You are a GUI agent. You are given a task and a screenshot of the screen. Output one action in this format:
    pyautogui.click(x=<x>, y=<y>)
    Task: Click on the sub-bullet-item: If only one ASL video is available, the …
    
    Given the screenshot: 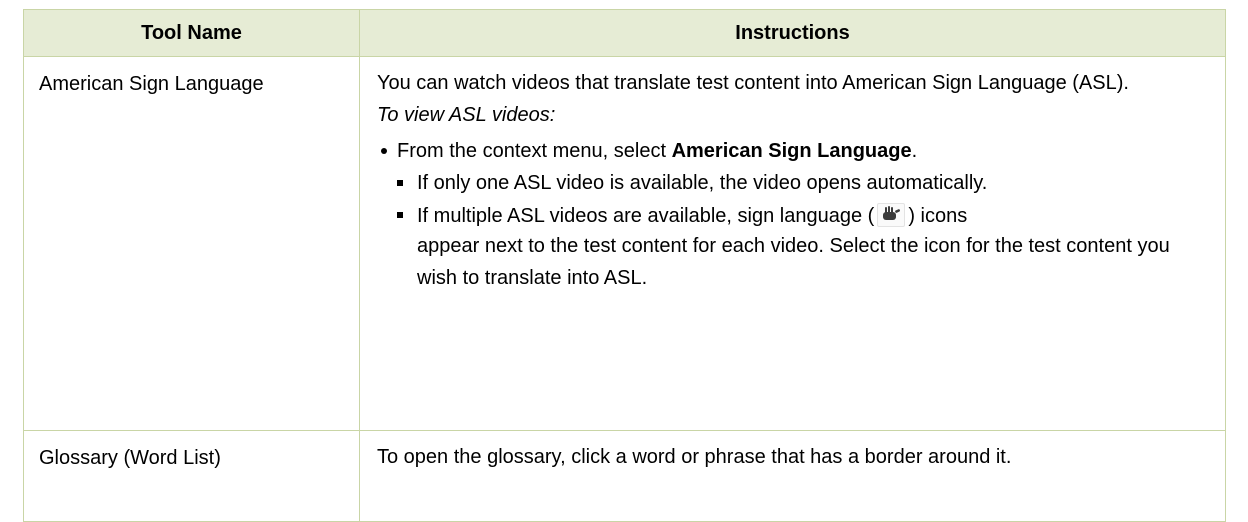 What is the action you would take?
    pyautogui.click(x=795, y=183)
    